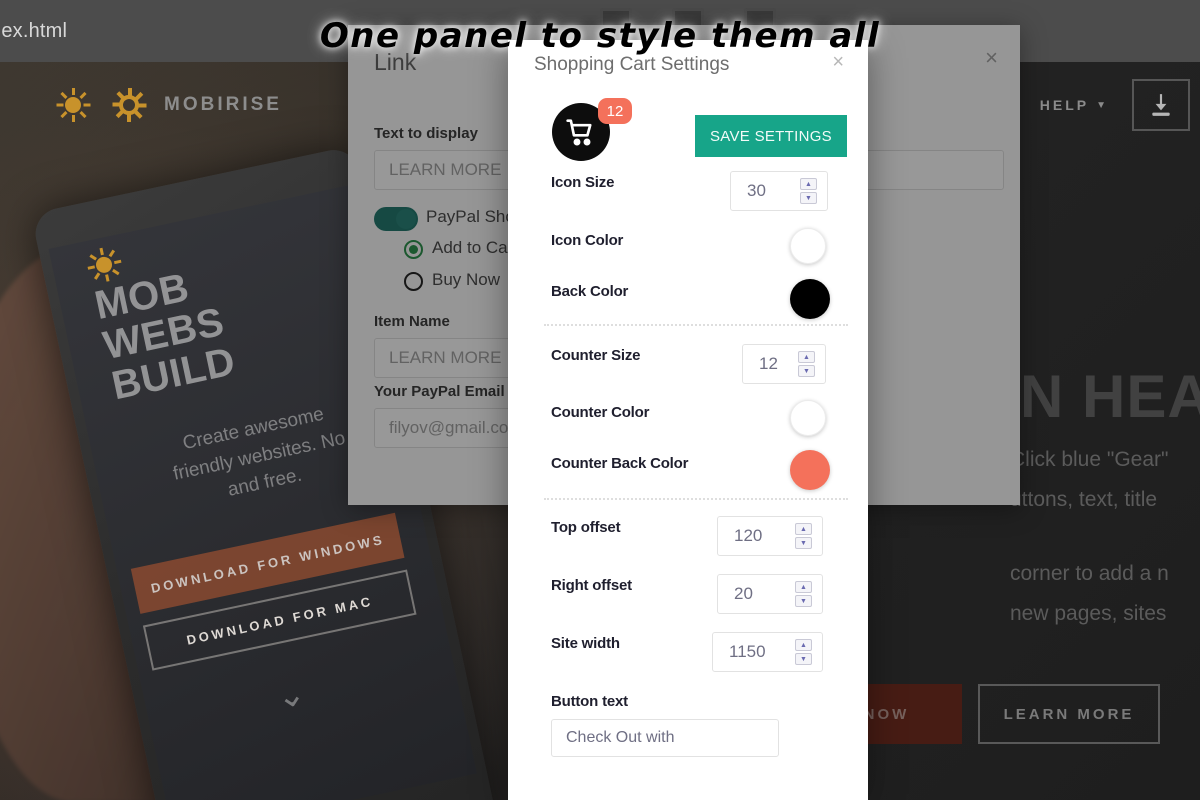  I want to click on site-width-spinner: 1150 ▲ ▼, so click(767, 652).